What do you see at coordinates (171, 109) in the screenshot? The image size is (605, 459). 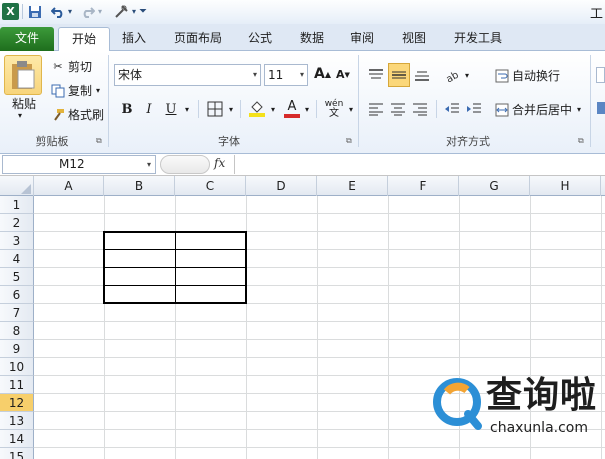 I see `underline-button: U` at bounding box center [171, 109].